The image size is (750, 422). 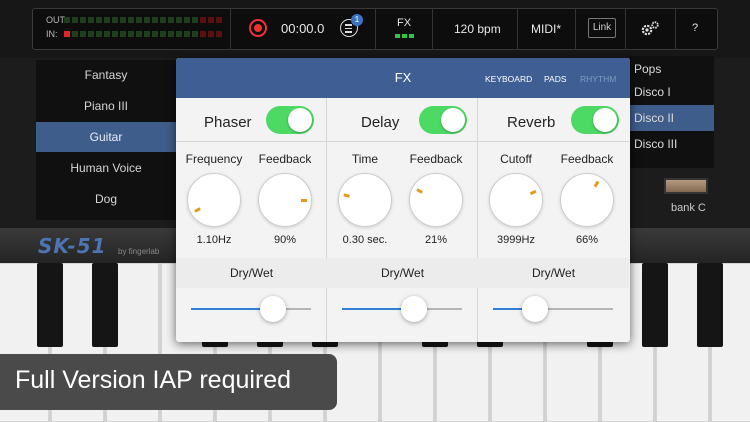 I want to click on delay-drywet-slider, so click(x=402, y=309).